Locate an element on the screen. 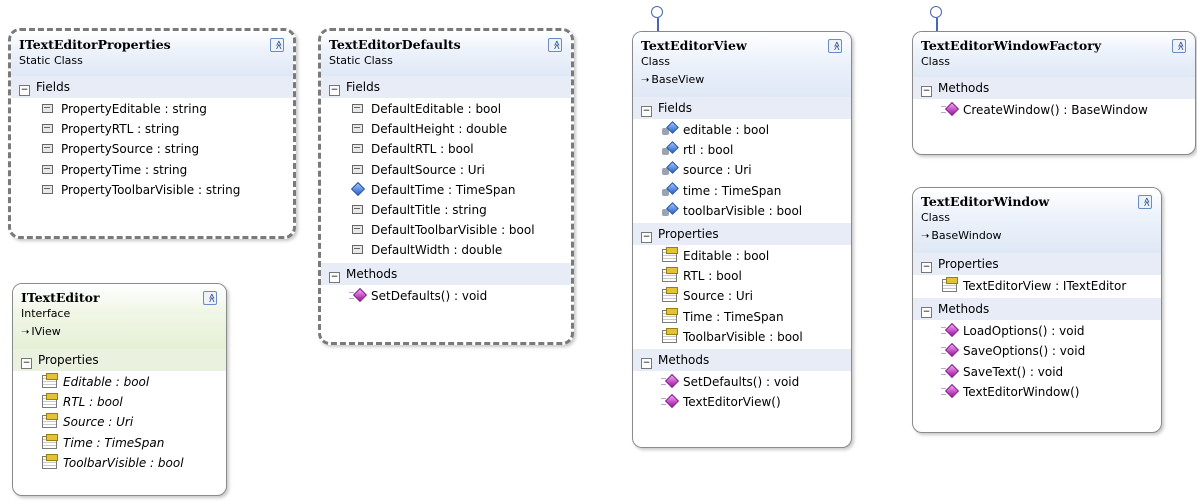  section-label: Fields is located at coordinates (363, 87).